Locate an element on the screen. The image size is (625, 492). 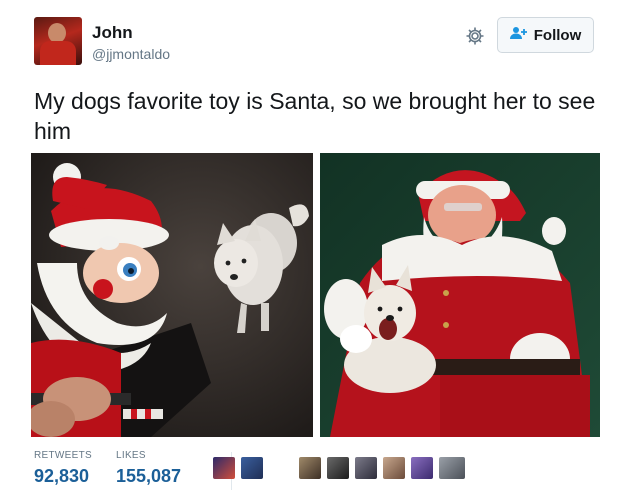
follow-label: Follow is located at coordinates (557, 35).